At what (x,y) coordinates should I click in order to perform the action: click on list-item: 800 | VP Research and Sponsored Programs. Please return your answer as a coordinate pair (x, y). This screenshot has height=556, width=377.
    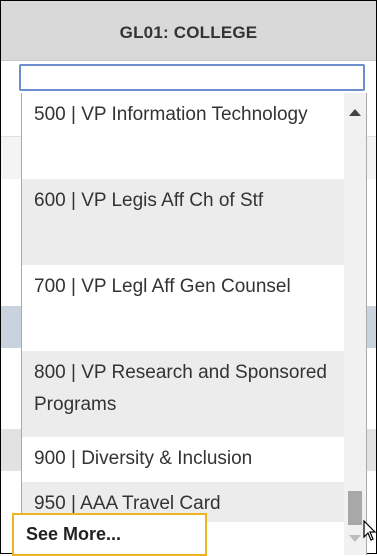
    Looking at the image, I should click on (183, 394).